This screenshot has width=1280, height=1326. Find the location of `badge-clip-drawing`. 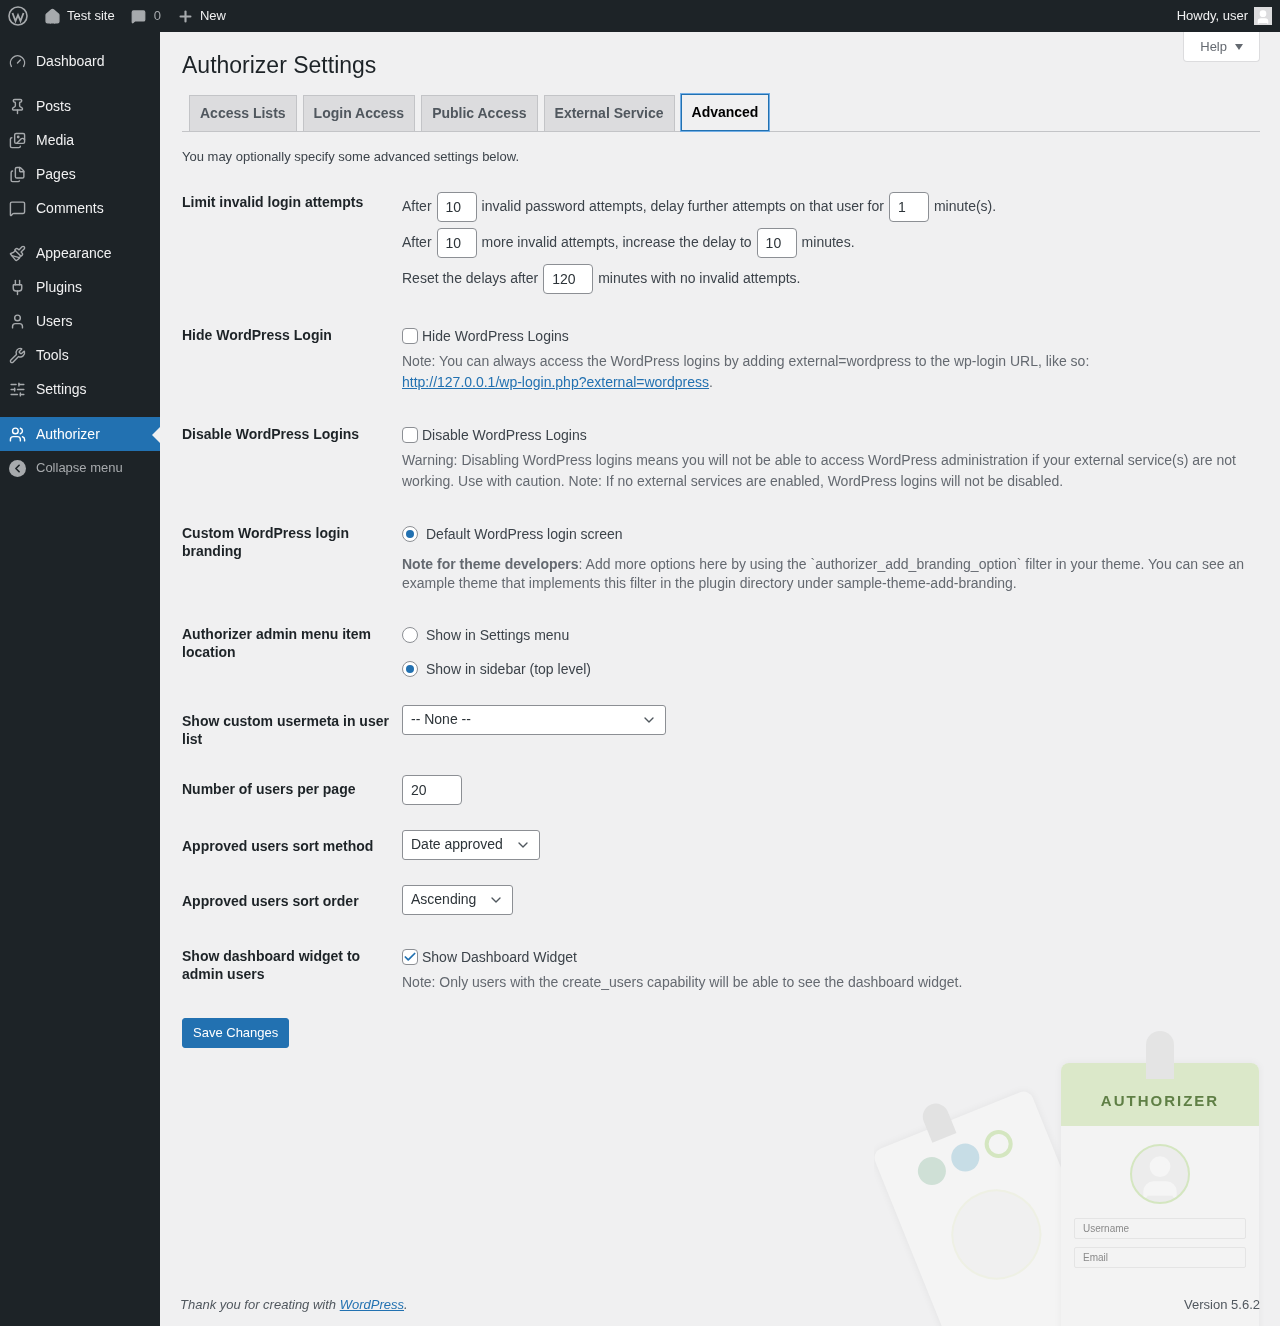

badge-clip-drawing is located at coordinates (1160, 1055).